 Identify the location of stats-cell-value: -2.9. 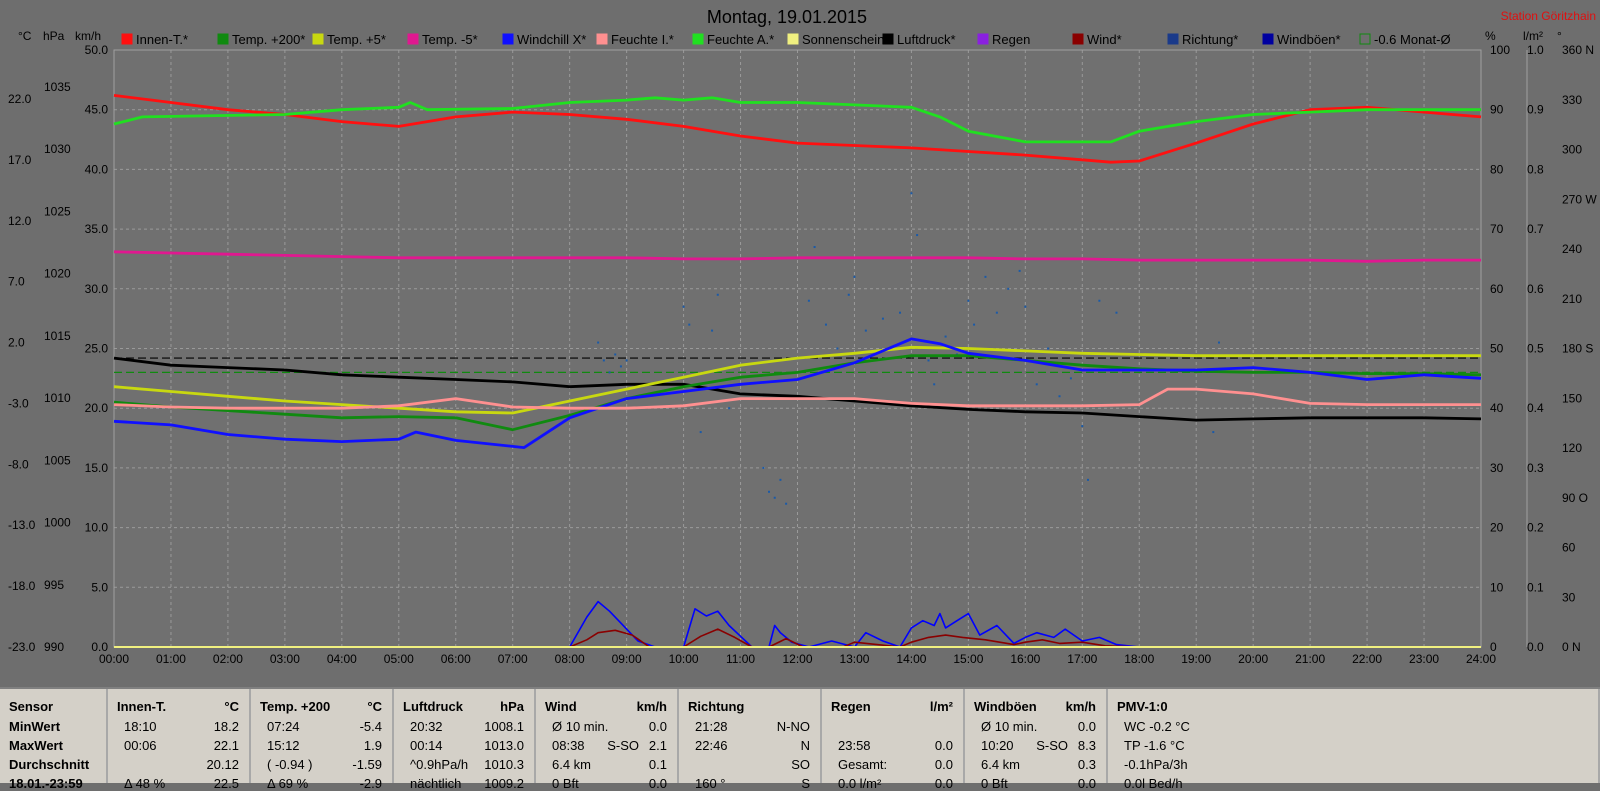
(370, 783).